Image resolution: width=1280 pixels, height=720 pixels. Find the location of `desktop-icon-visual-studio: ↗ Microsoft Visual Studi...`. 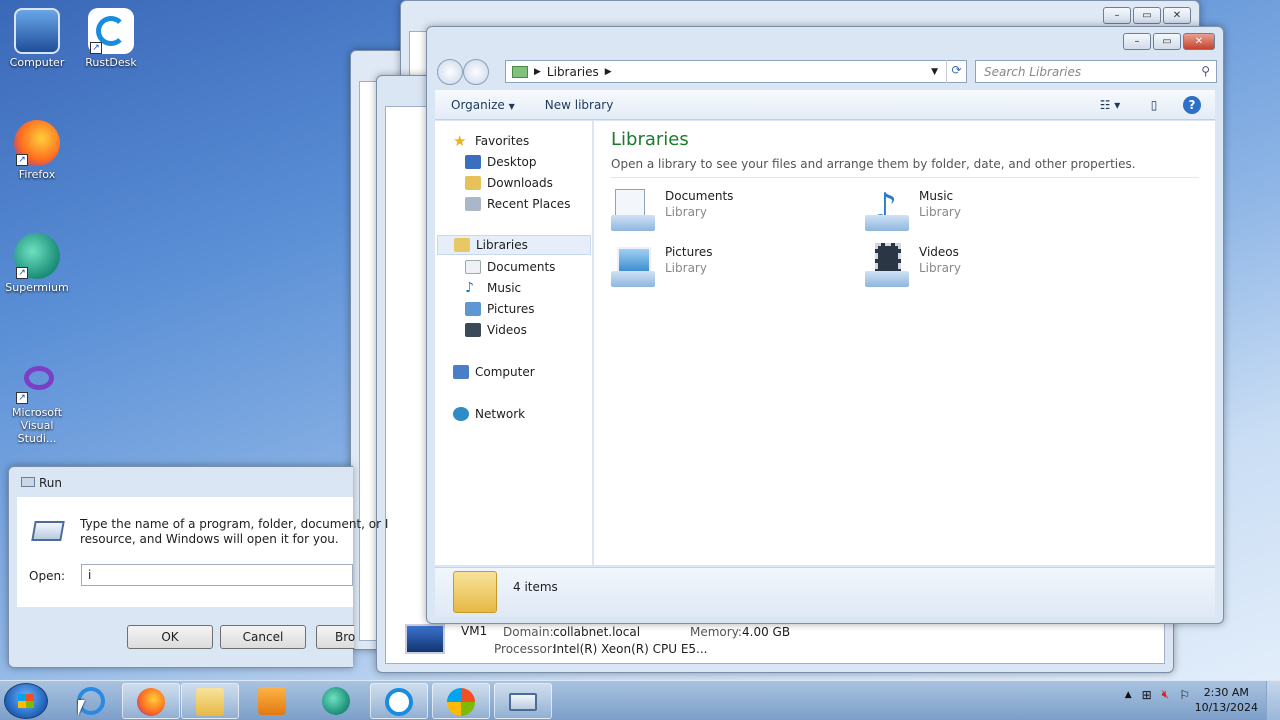

desktop-icon-visual-studio: ↗ Microsoft Visual Studi... is located at coordinates (37, 401).